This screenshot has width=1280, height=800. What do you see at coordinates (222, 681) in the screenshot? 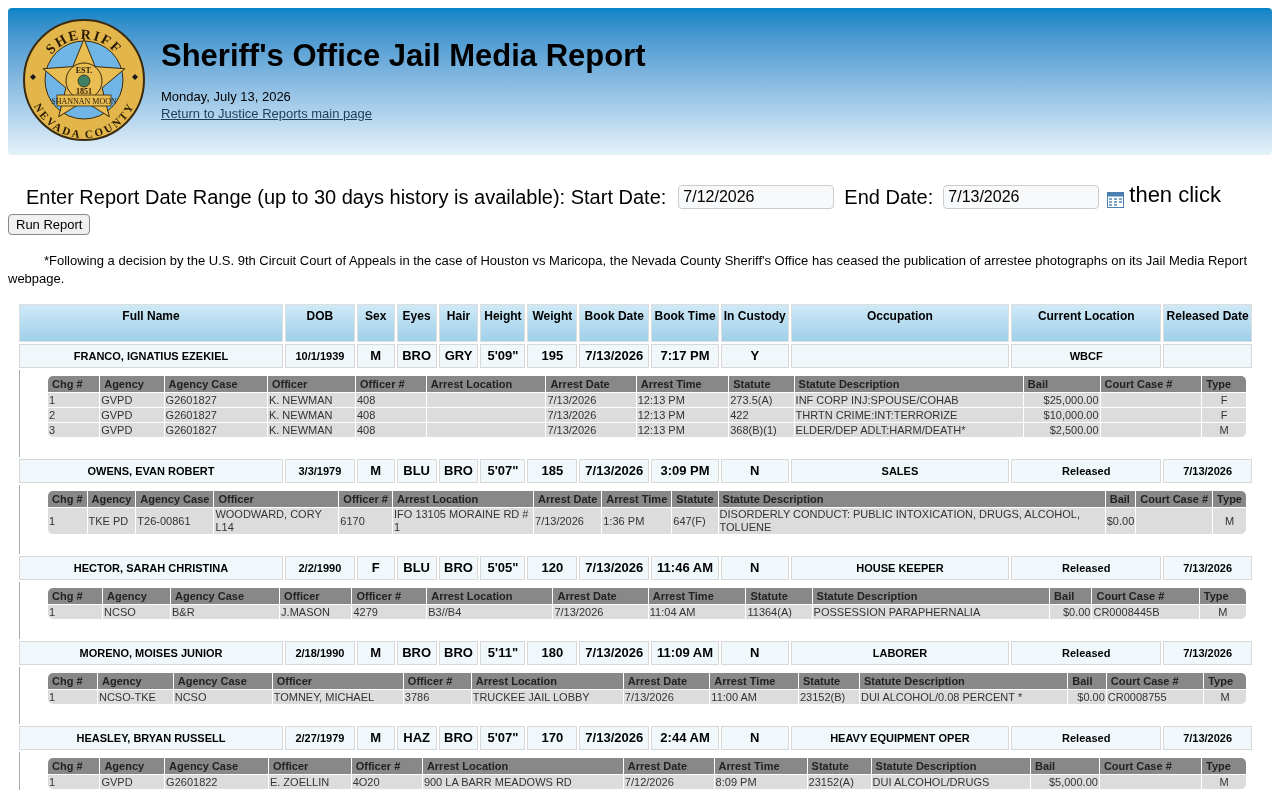
I see `charge-column-header: Agency Case` at bounding box center [222, 681].